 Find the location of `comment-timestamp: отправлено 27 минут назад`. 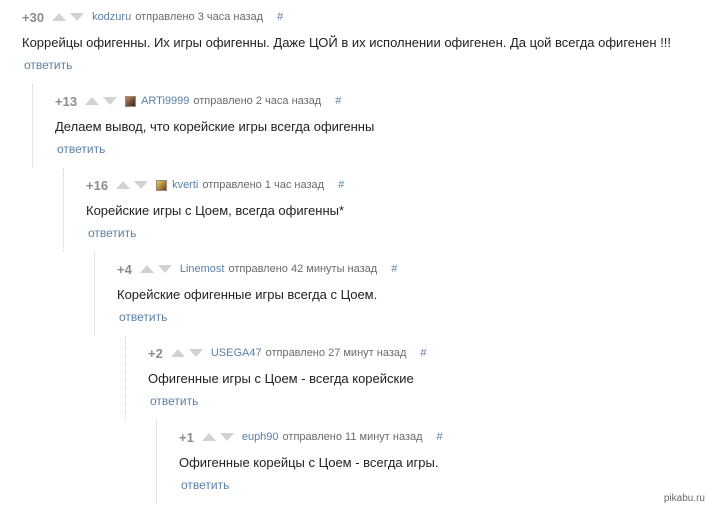

comment-timestamp: отправлено 27 минут назад is located at coordinates (336, 353).